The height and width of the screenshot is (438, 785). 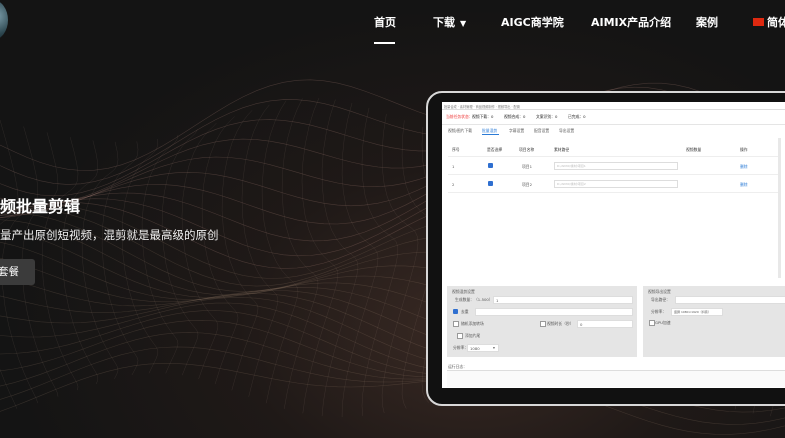 I want to click on dedupe-input, so click(x=554, y=312).